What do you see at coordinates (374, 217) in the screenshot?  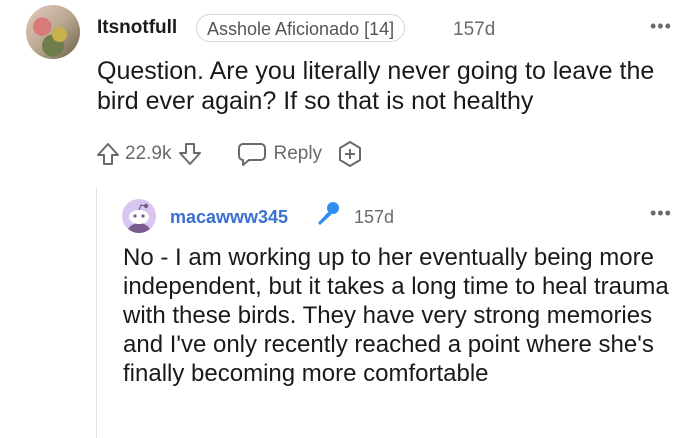 I see `reply-age: 157d` at bounding box center [374, 217].